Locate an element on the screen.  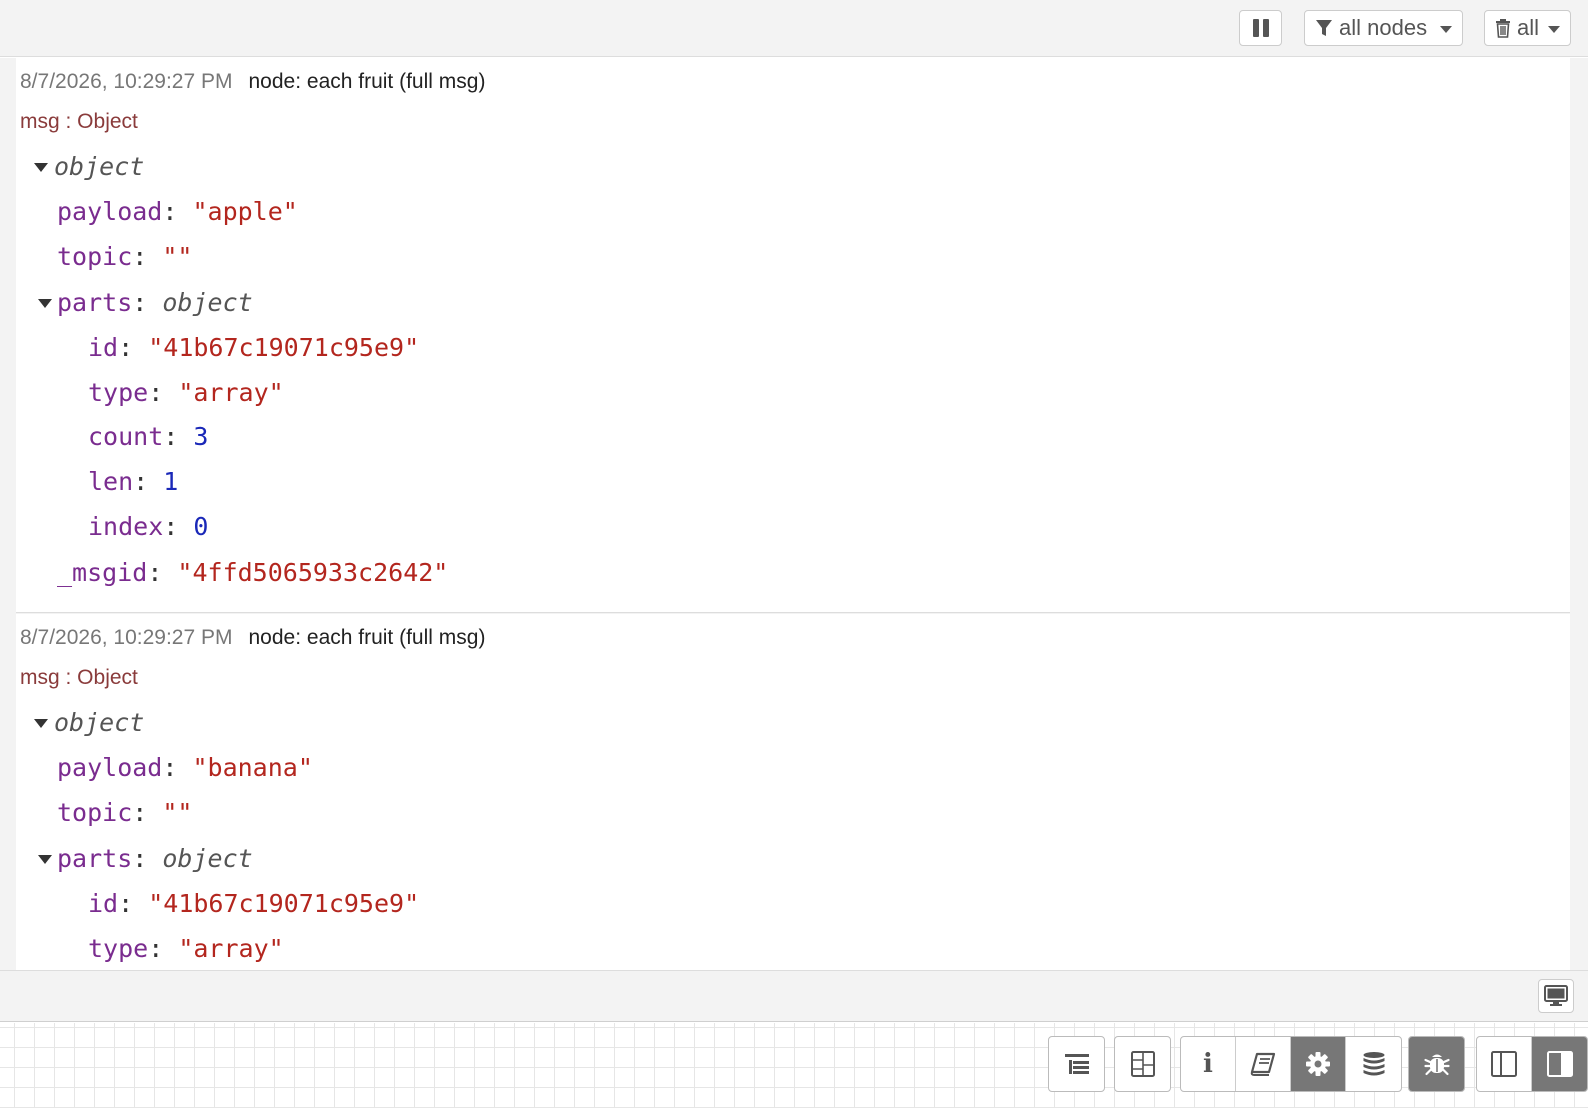
clear-messages-dropdown: all is located at coordinates (1527, 28).